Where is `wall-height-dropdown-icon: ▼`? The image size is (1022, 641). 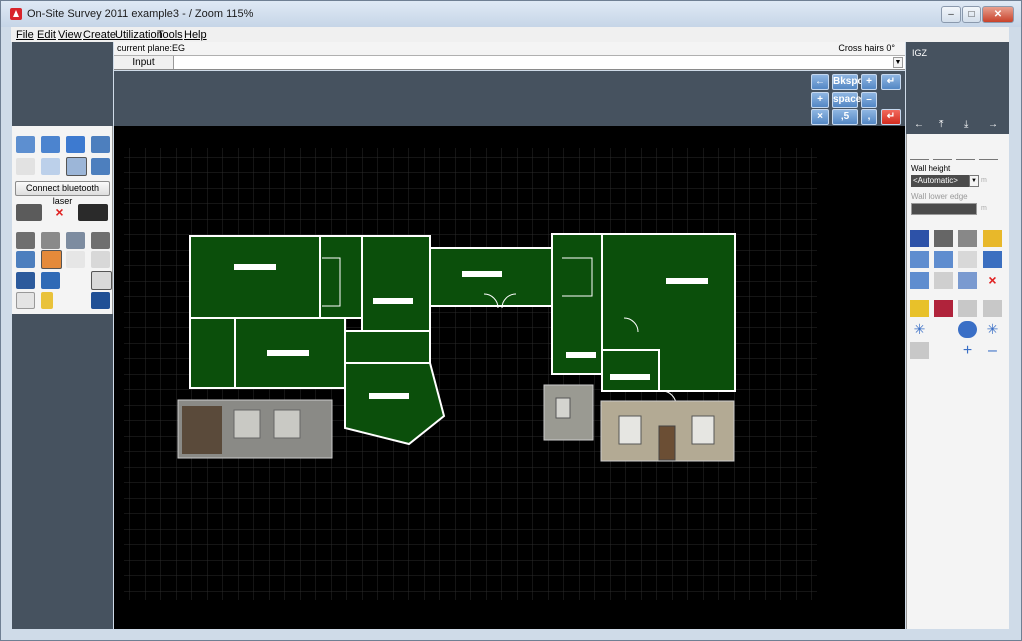 wall-height-dropdown-icon: ▼ is located at coordinates (974, 181).